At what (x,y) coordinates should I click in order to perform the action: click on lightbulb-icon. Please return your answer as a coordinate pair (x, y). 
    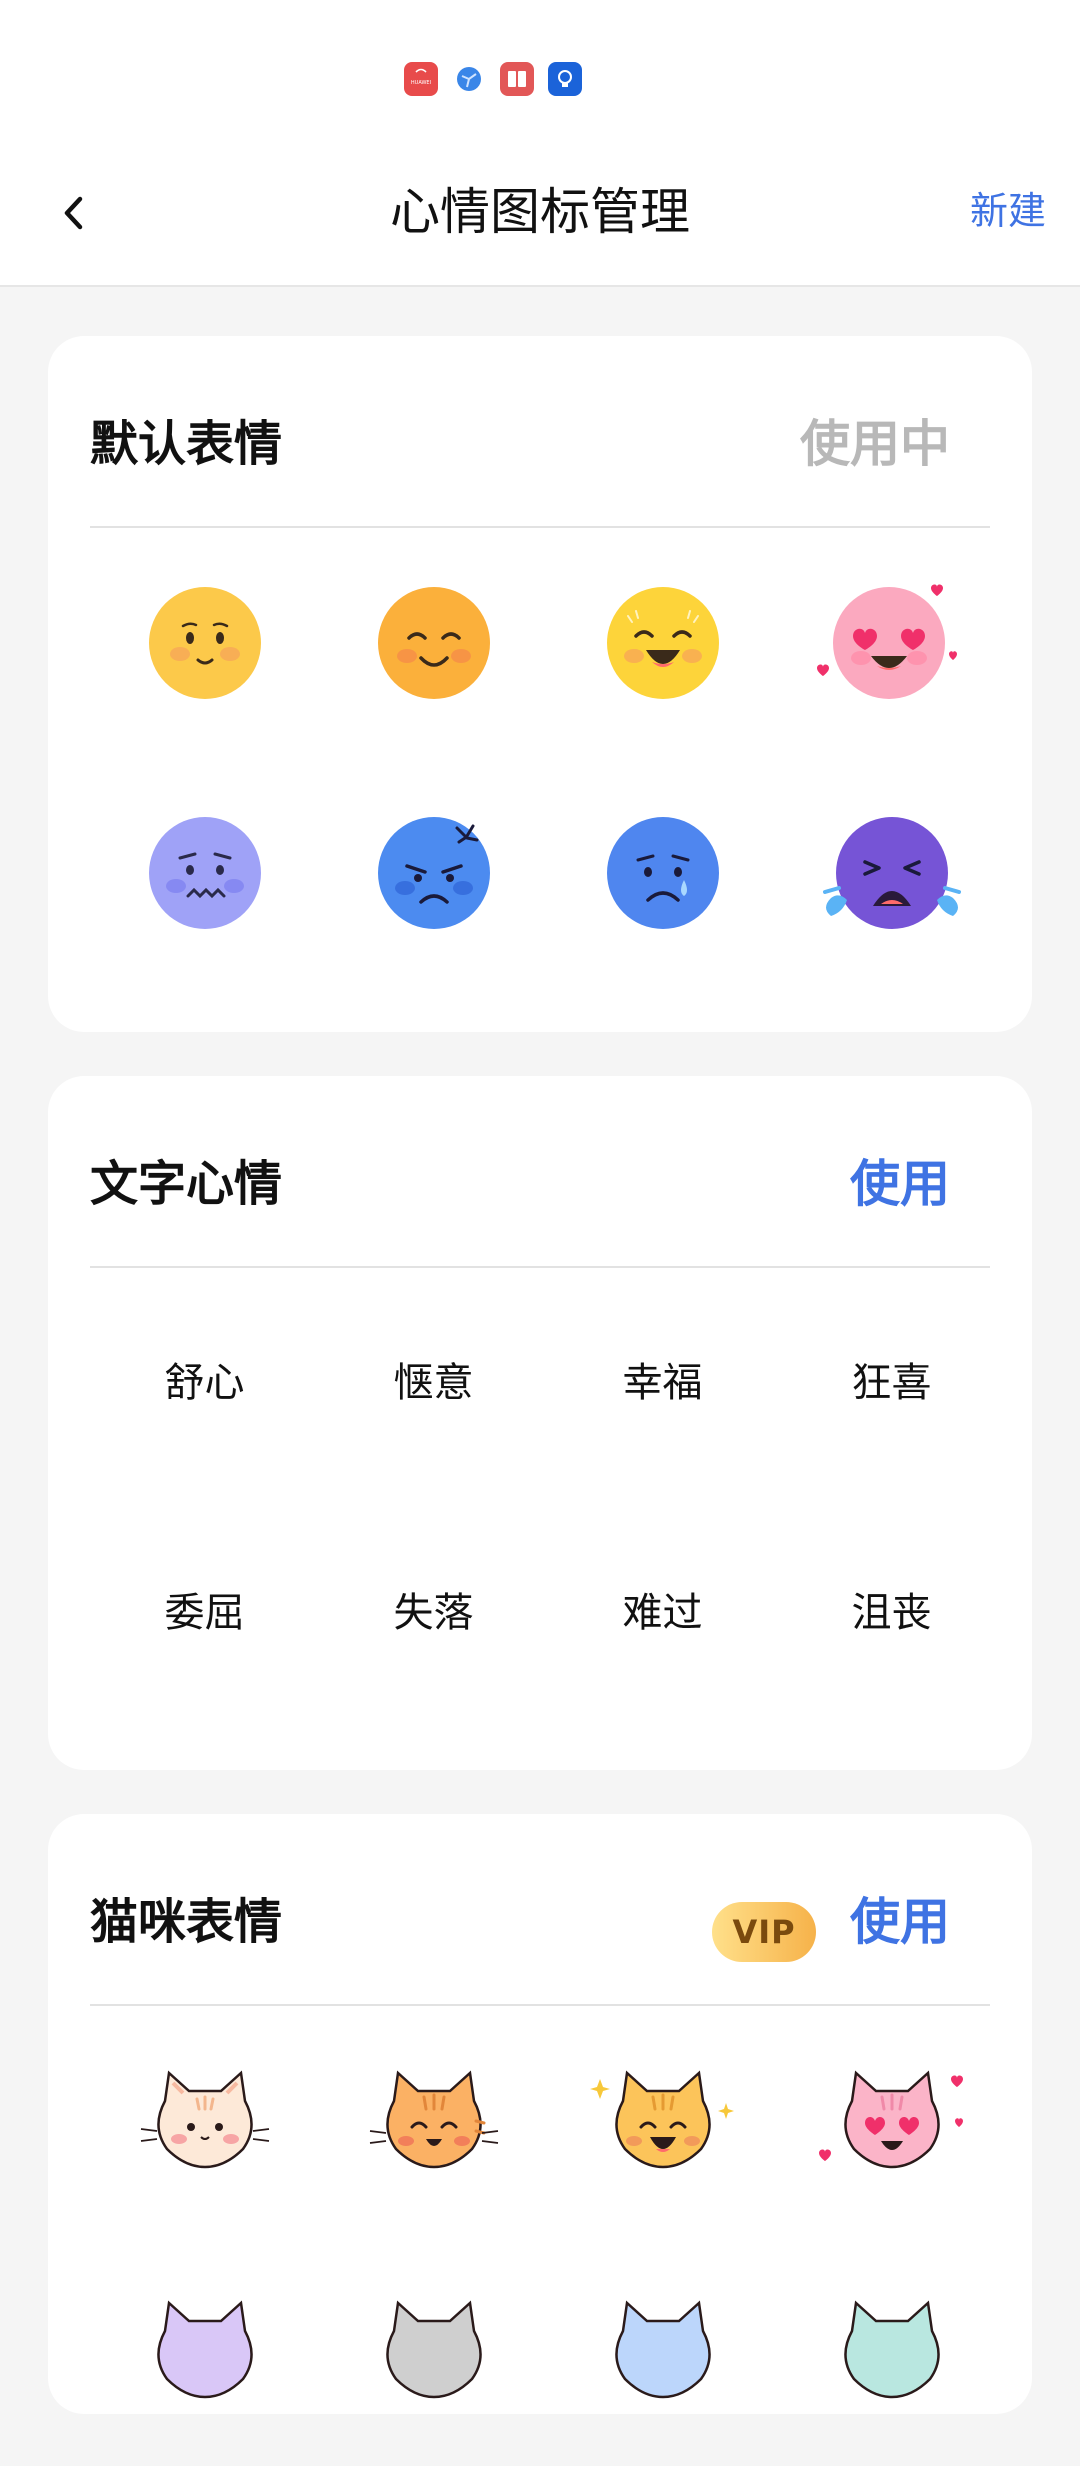
    Looking at the image, I should click on (565, 79).